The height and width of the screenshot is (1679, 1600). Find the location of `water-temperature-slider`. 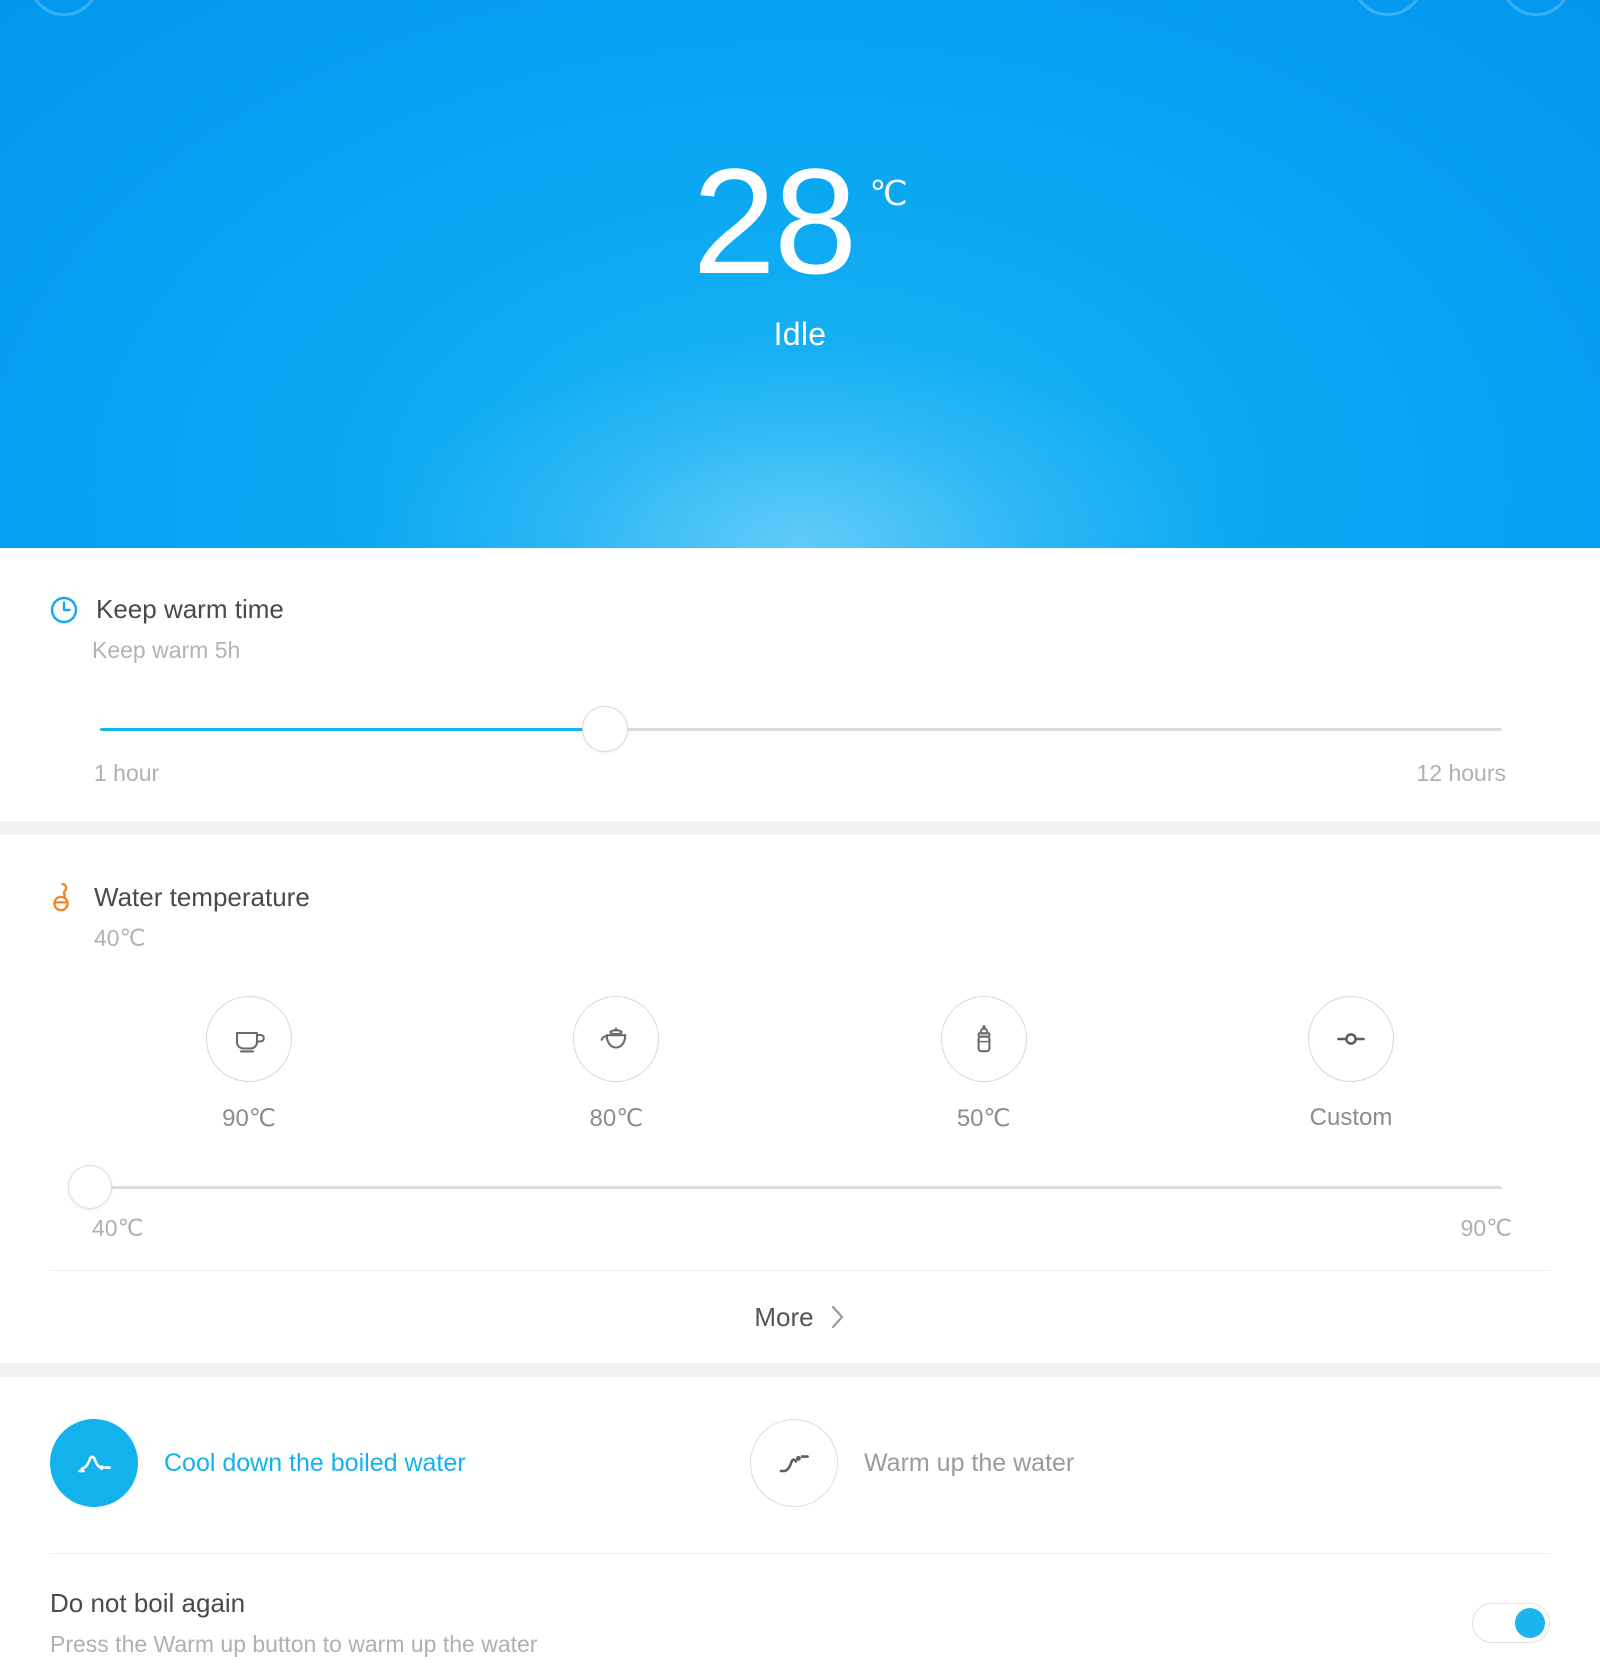

water-temperature-slider is located at coordinates (800, 1188).